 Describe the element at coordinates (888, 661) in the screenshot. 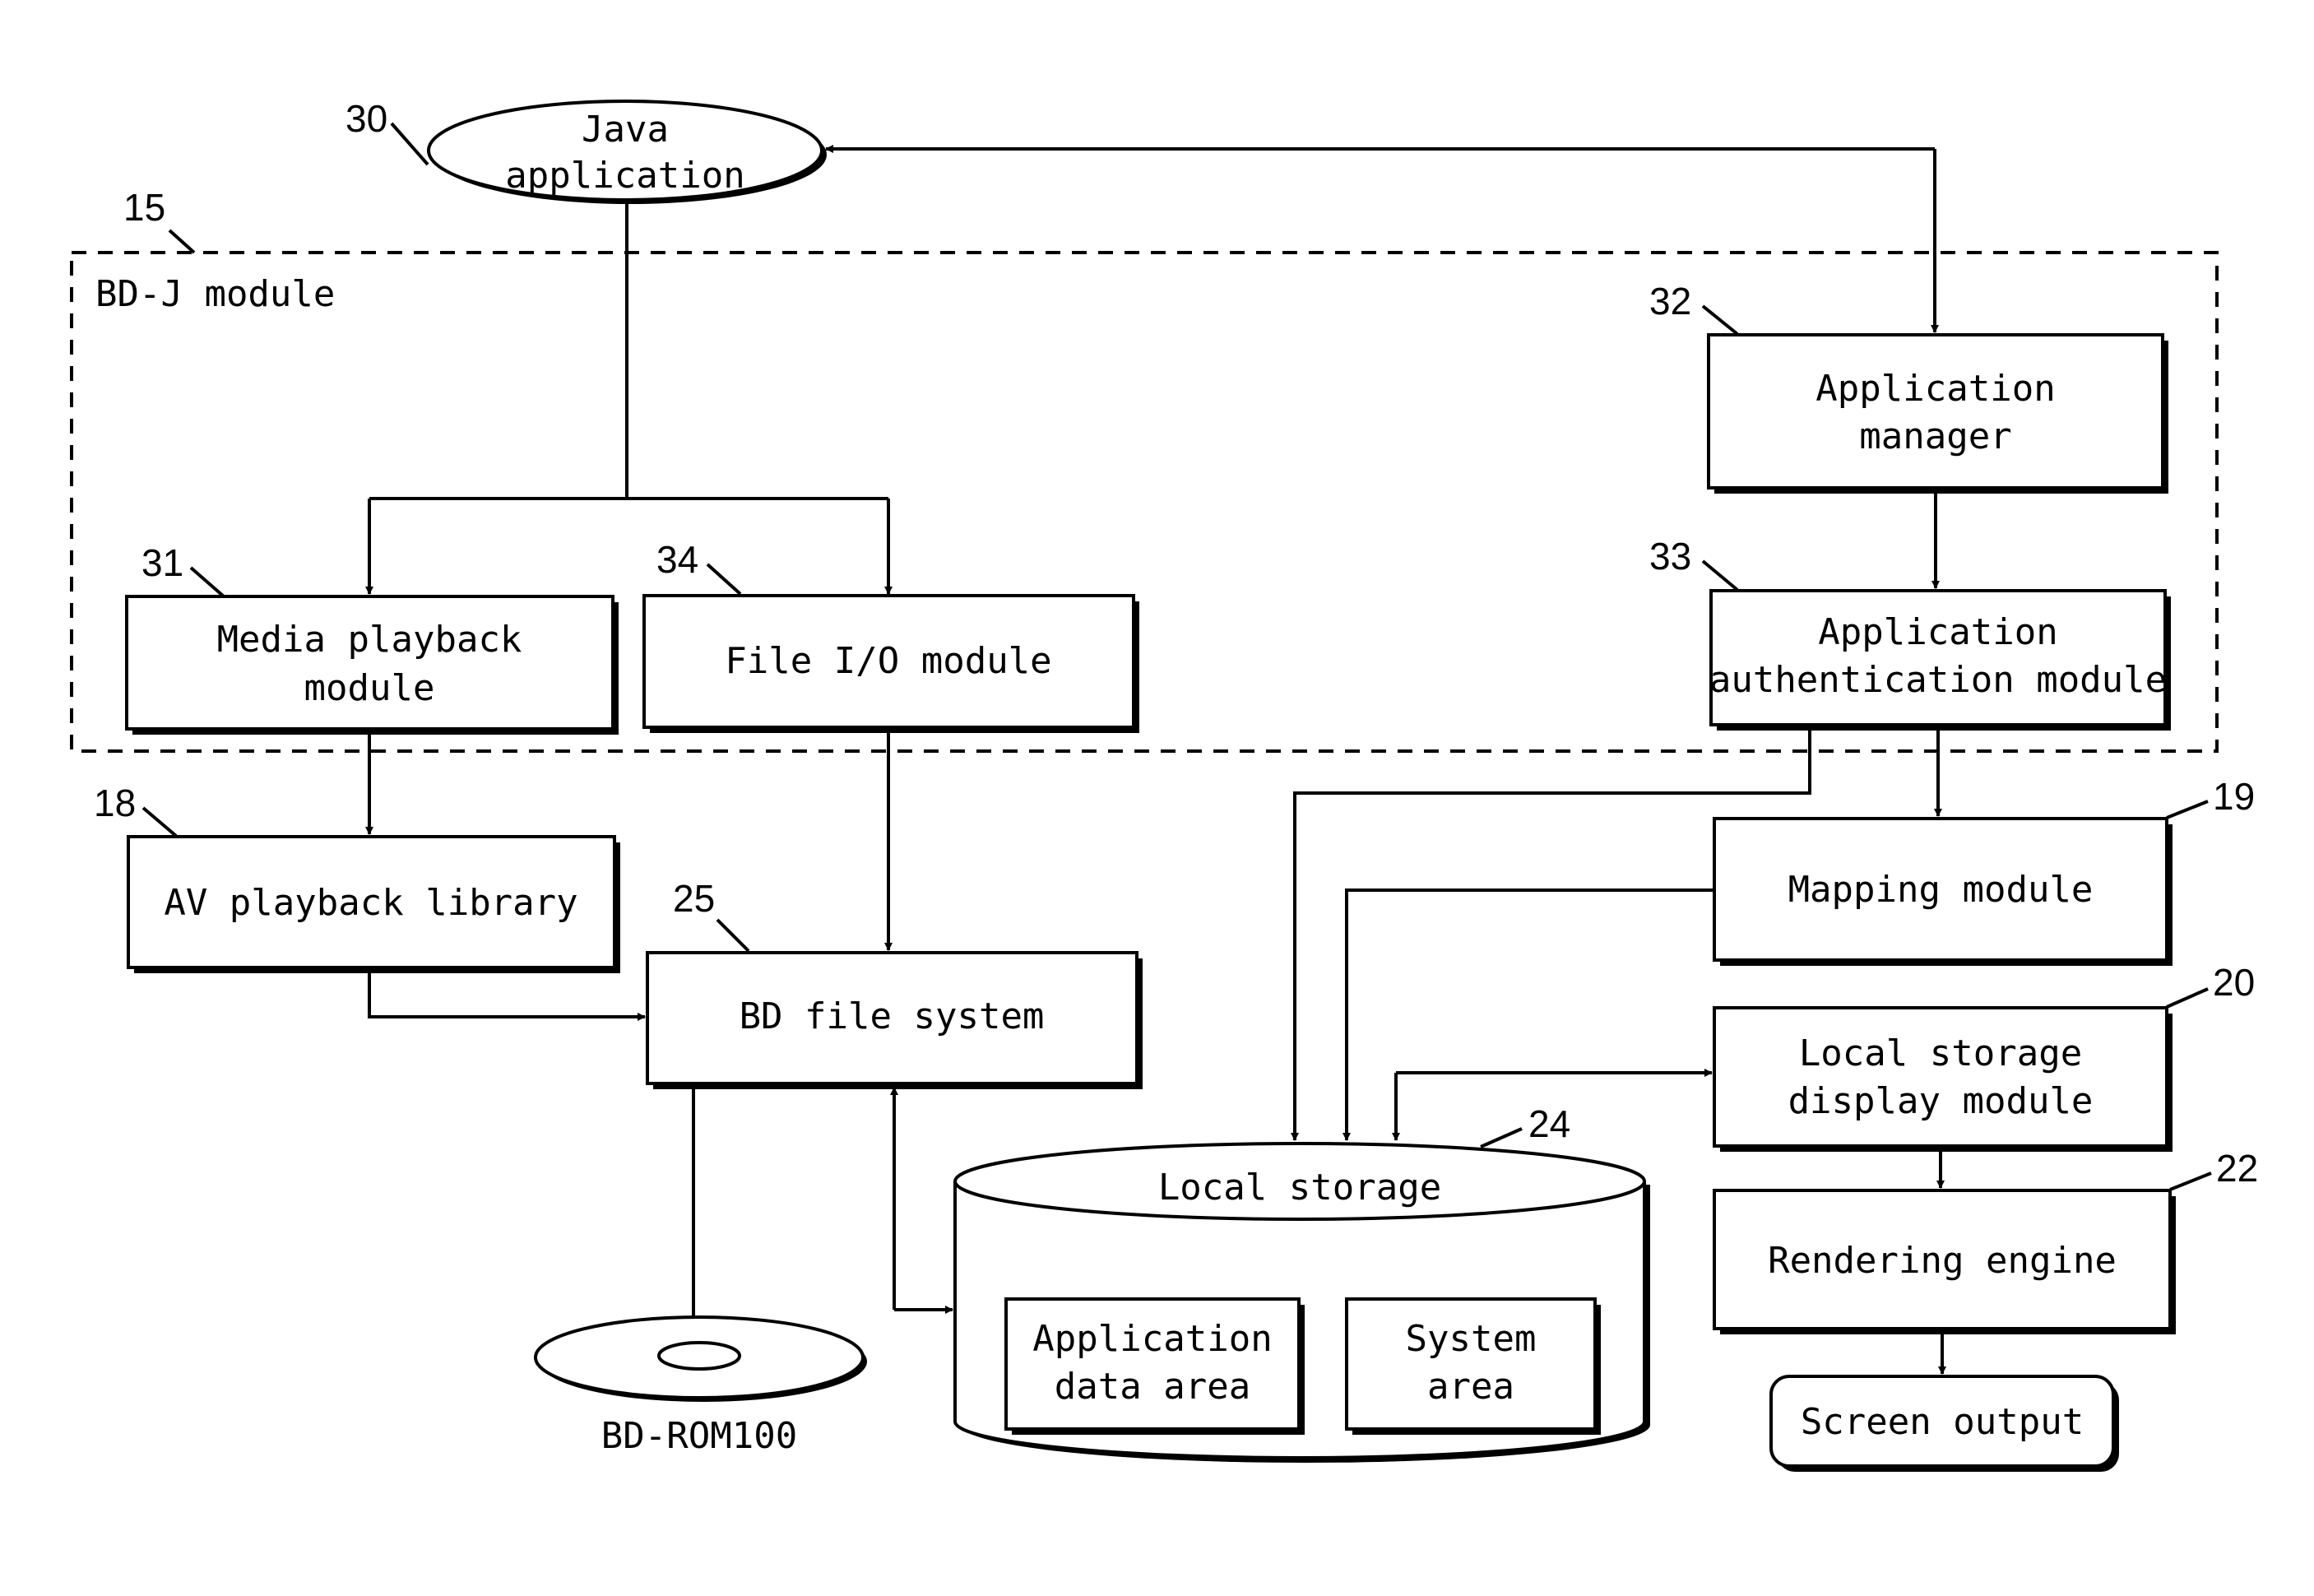

I see `fileio-line1: File I/O module` at that location.